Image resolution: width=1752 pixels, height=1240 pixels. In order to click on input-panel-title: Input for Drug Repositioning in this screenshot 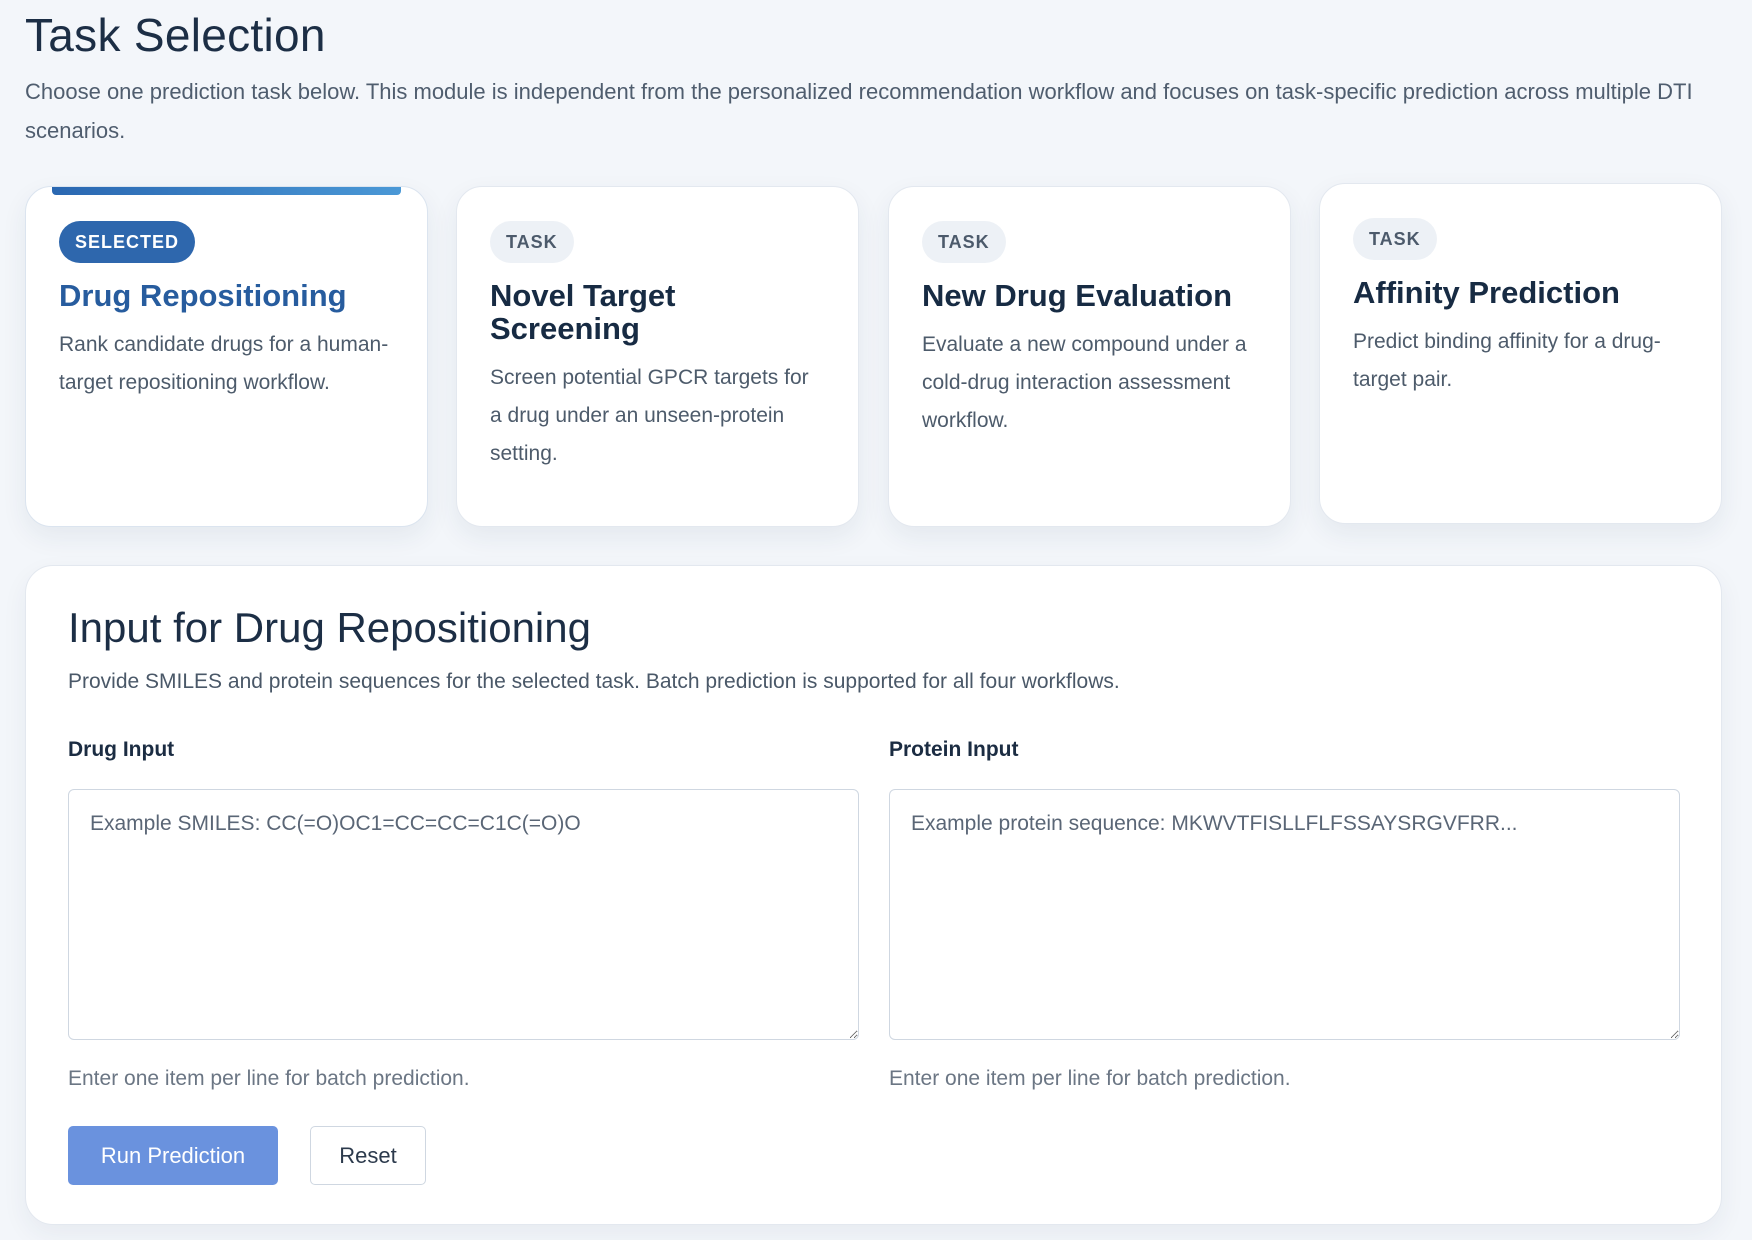, I will do `click(329, 627)`.